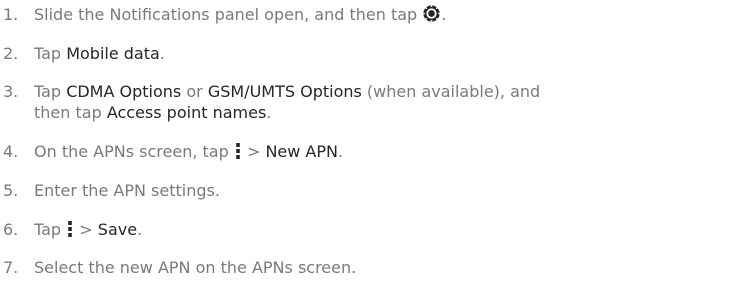  I want to click on gsm-umts-options-term: GSM/UMTS Options, so click(284, 91).